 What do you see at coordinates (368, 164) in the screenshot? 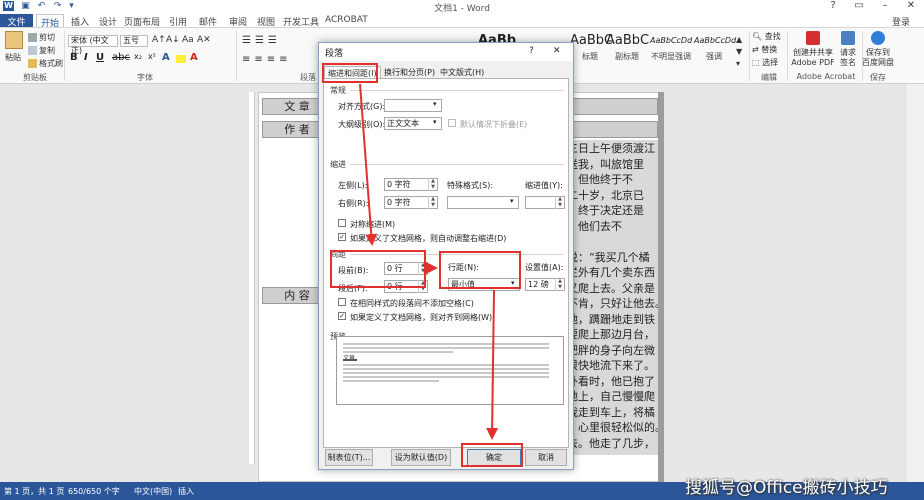
I see `arrow-tab-to-spacing` at bounding box center [368, 164].